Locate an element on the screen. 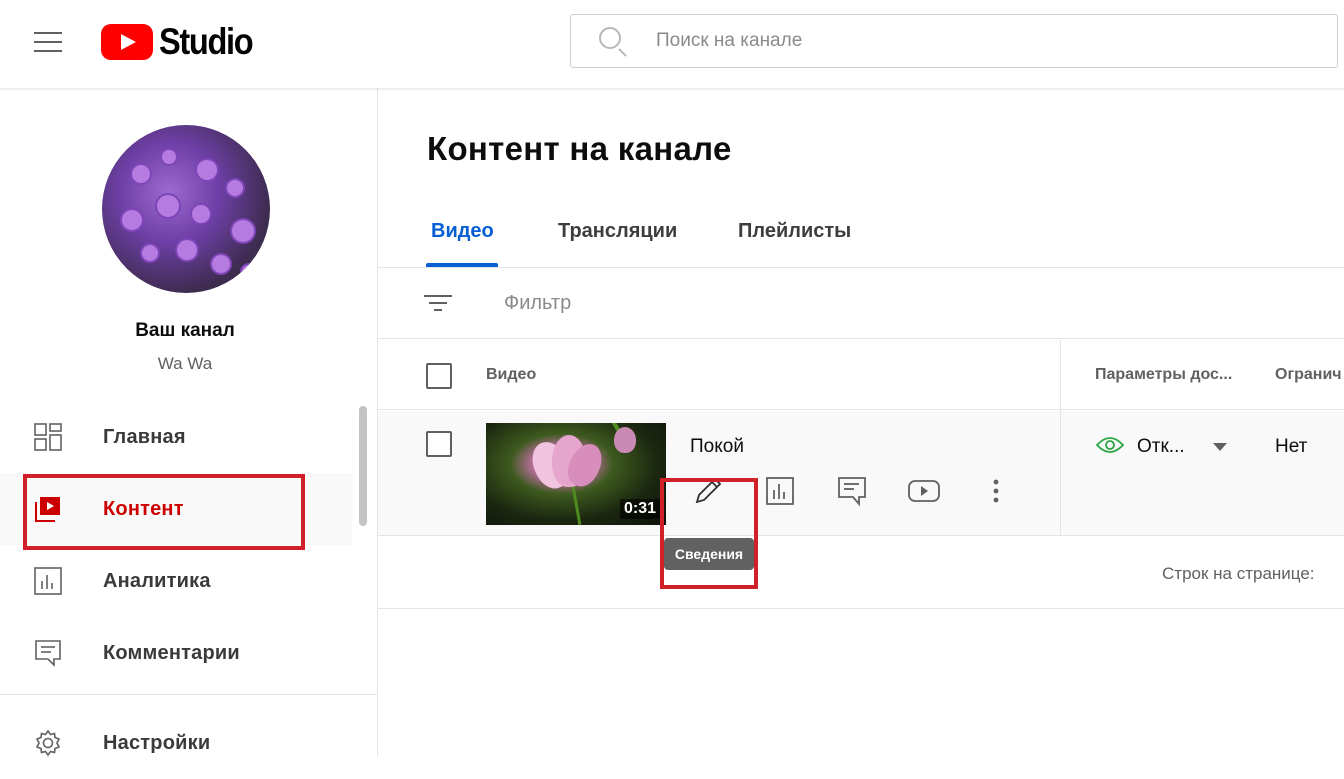 Image resolution: width=1344 pixels, height=779 pixels. select-all-checkbox is located at coordinates (439, 376).